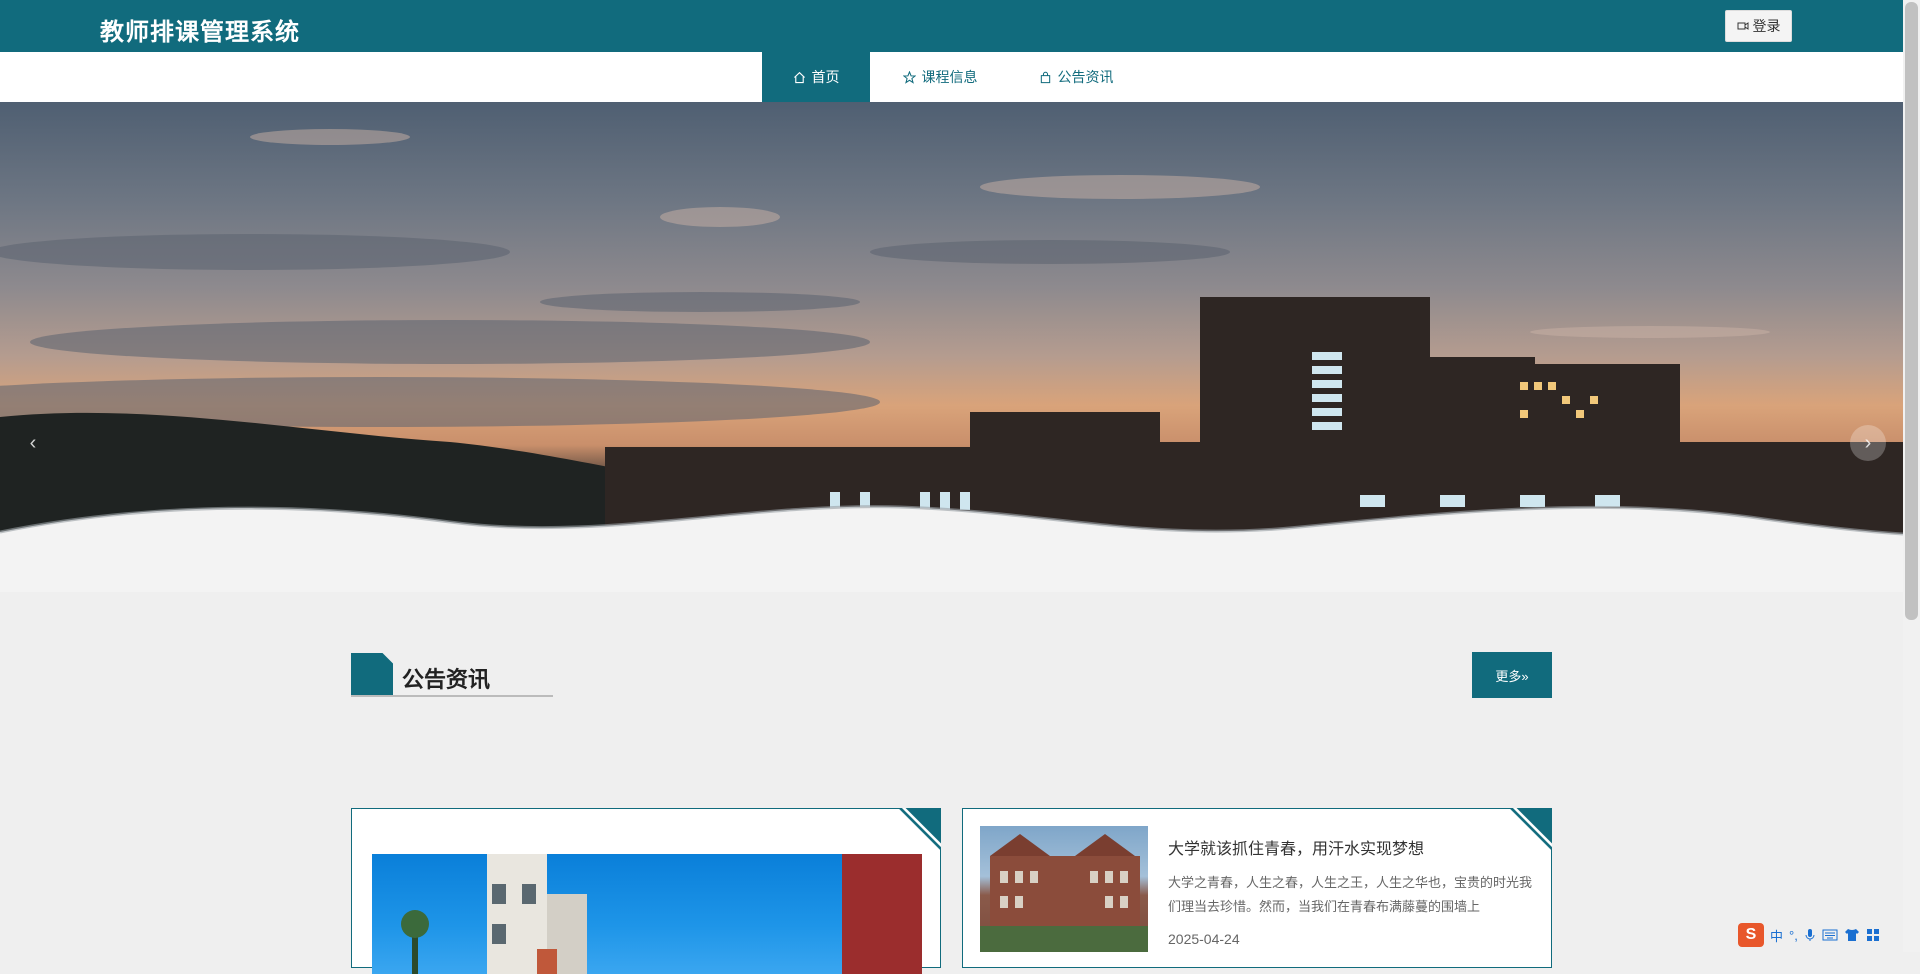  What do you see at coordinates (372, 674) in the screenshot?
I see `section-marker-icon` at bounding box center [372, 674].